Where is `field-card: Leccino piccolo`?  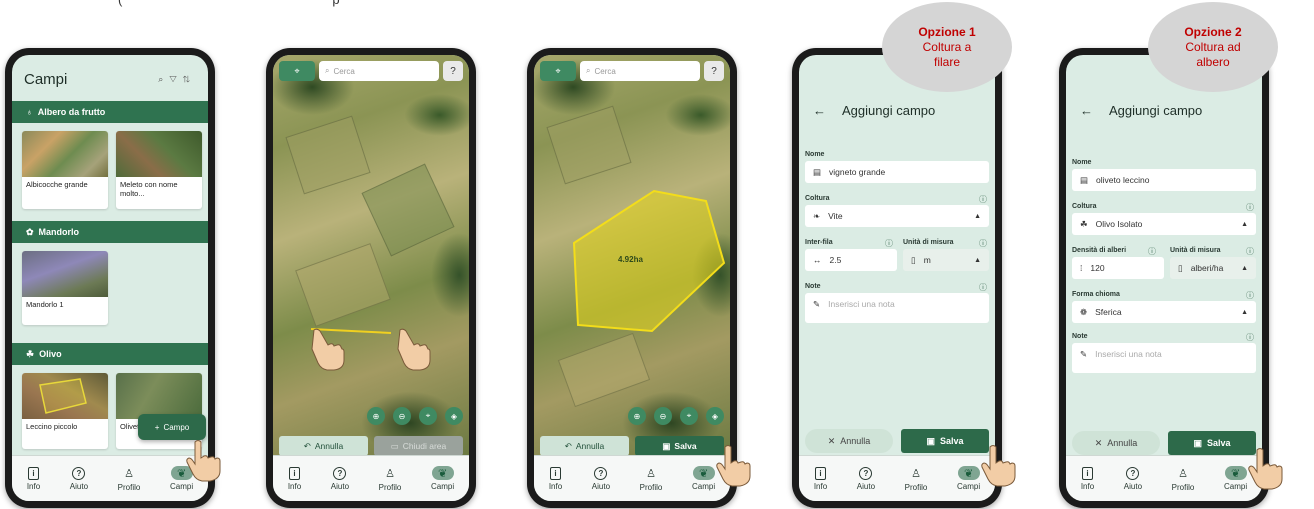
field-card: Leccino piccolo is located at coordinates (65, 411).